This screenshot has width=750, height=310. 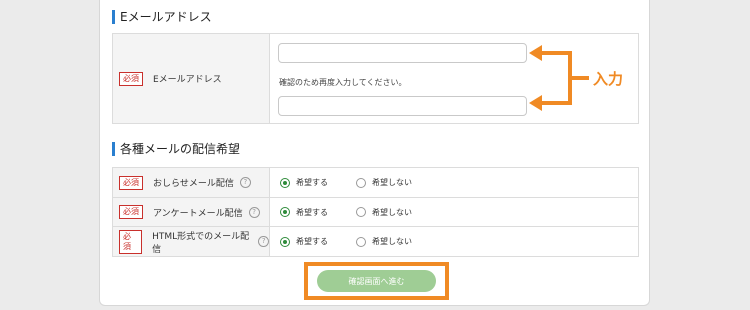 What do you see at coordinates (201, 243) in the screenshot?
I see `pref-label: HTML形式でのメール配信` at bounding box center [201, 243].